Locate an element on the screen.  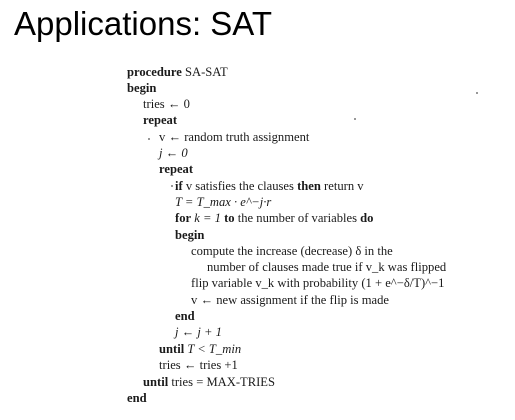
if-satisfies-line: if v satisfies the clauses then return v is located at coordinates (269, 186).